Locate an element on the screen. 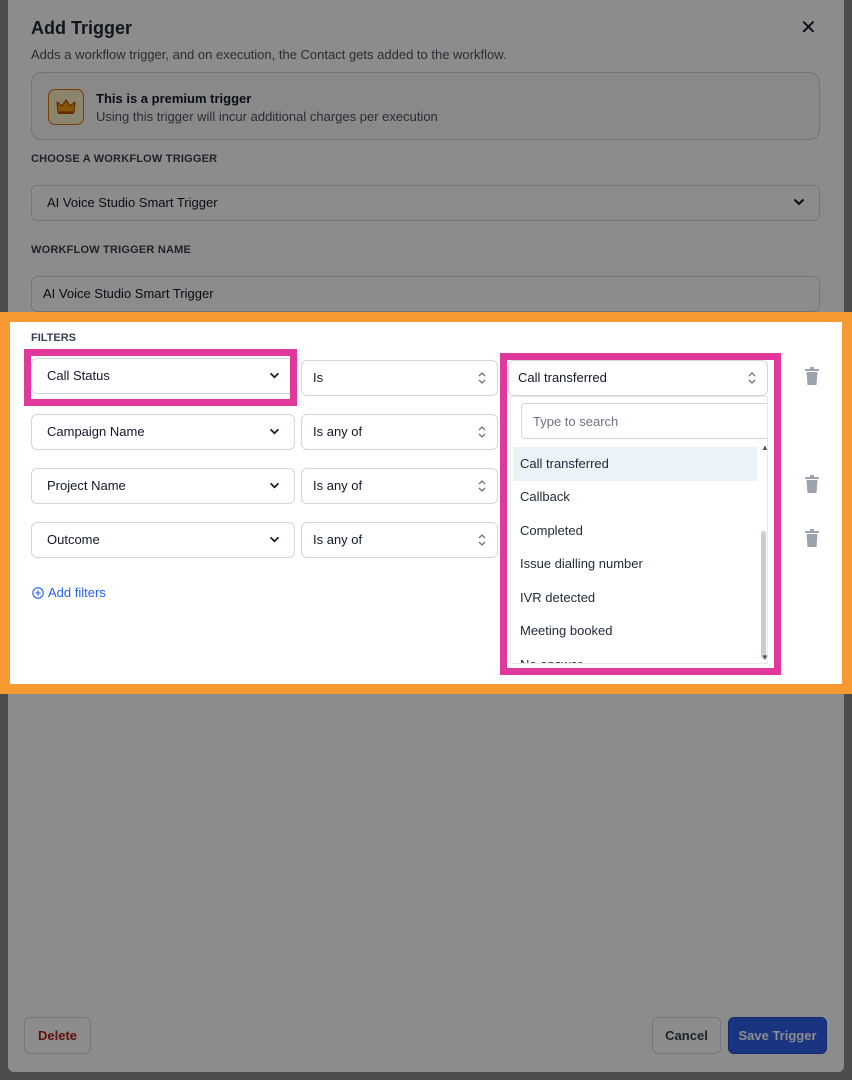 The width and height of the screenshot is (852, 1080). plus-circle-icon is located at coordinates (38, 592).